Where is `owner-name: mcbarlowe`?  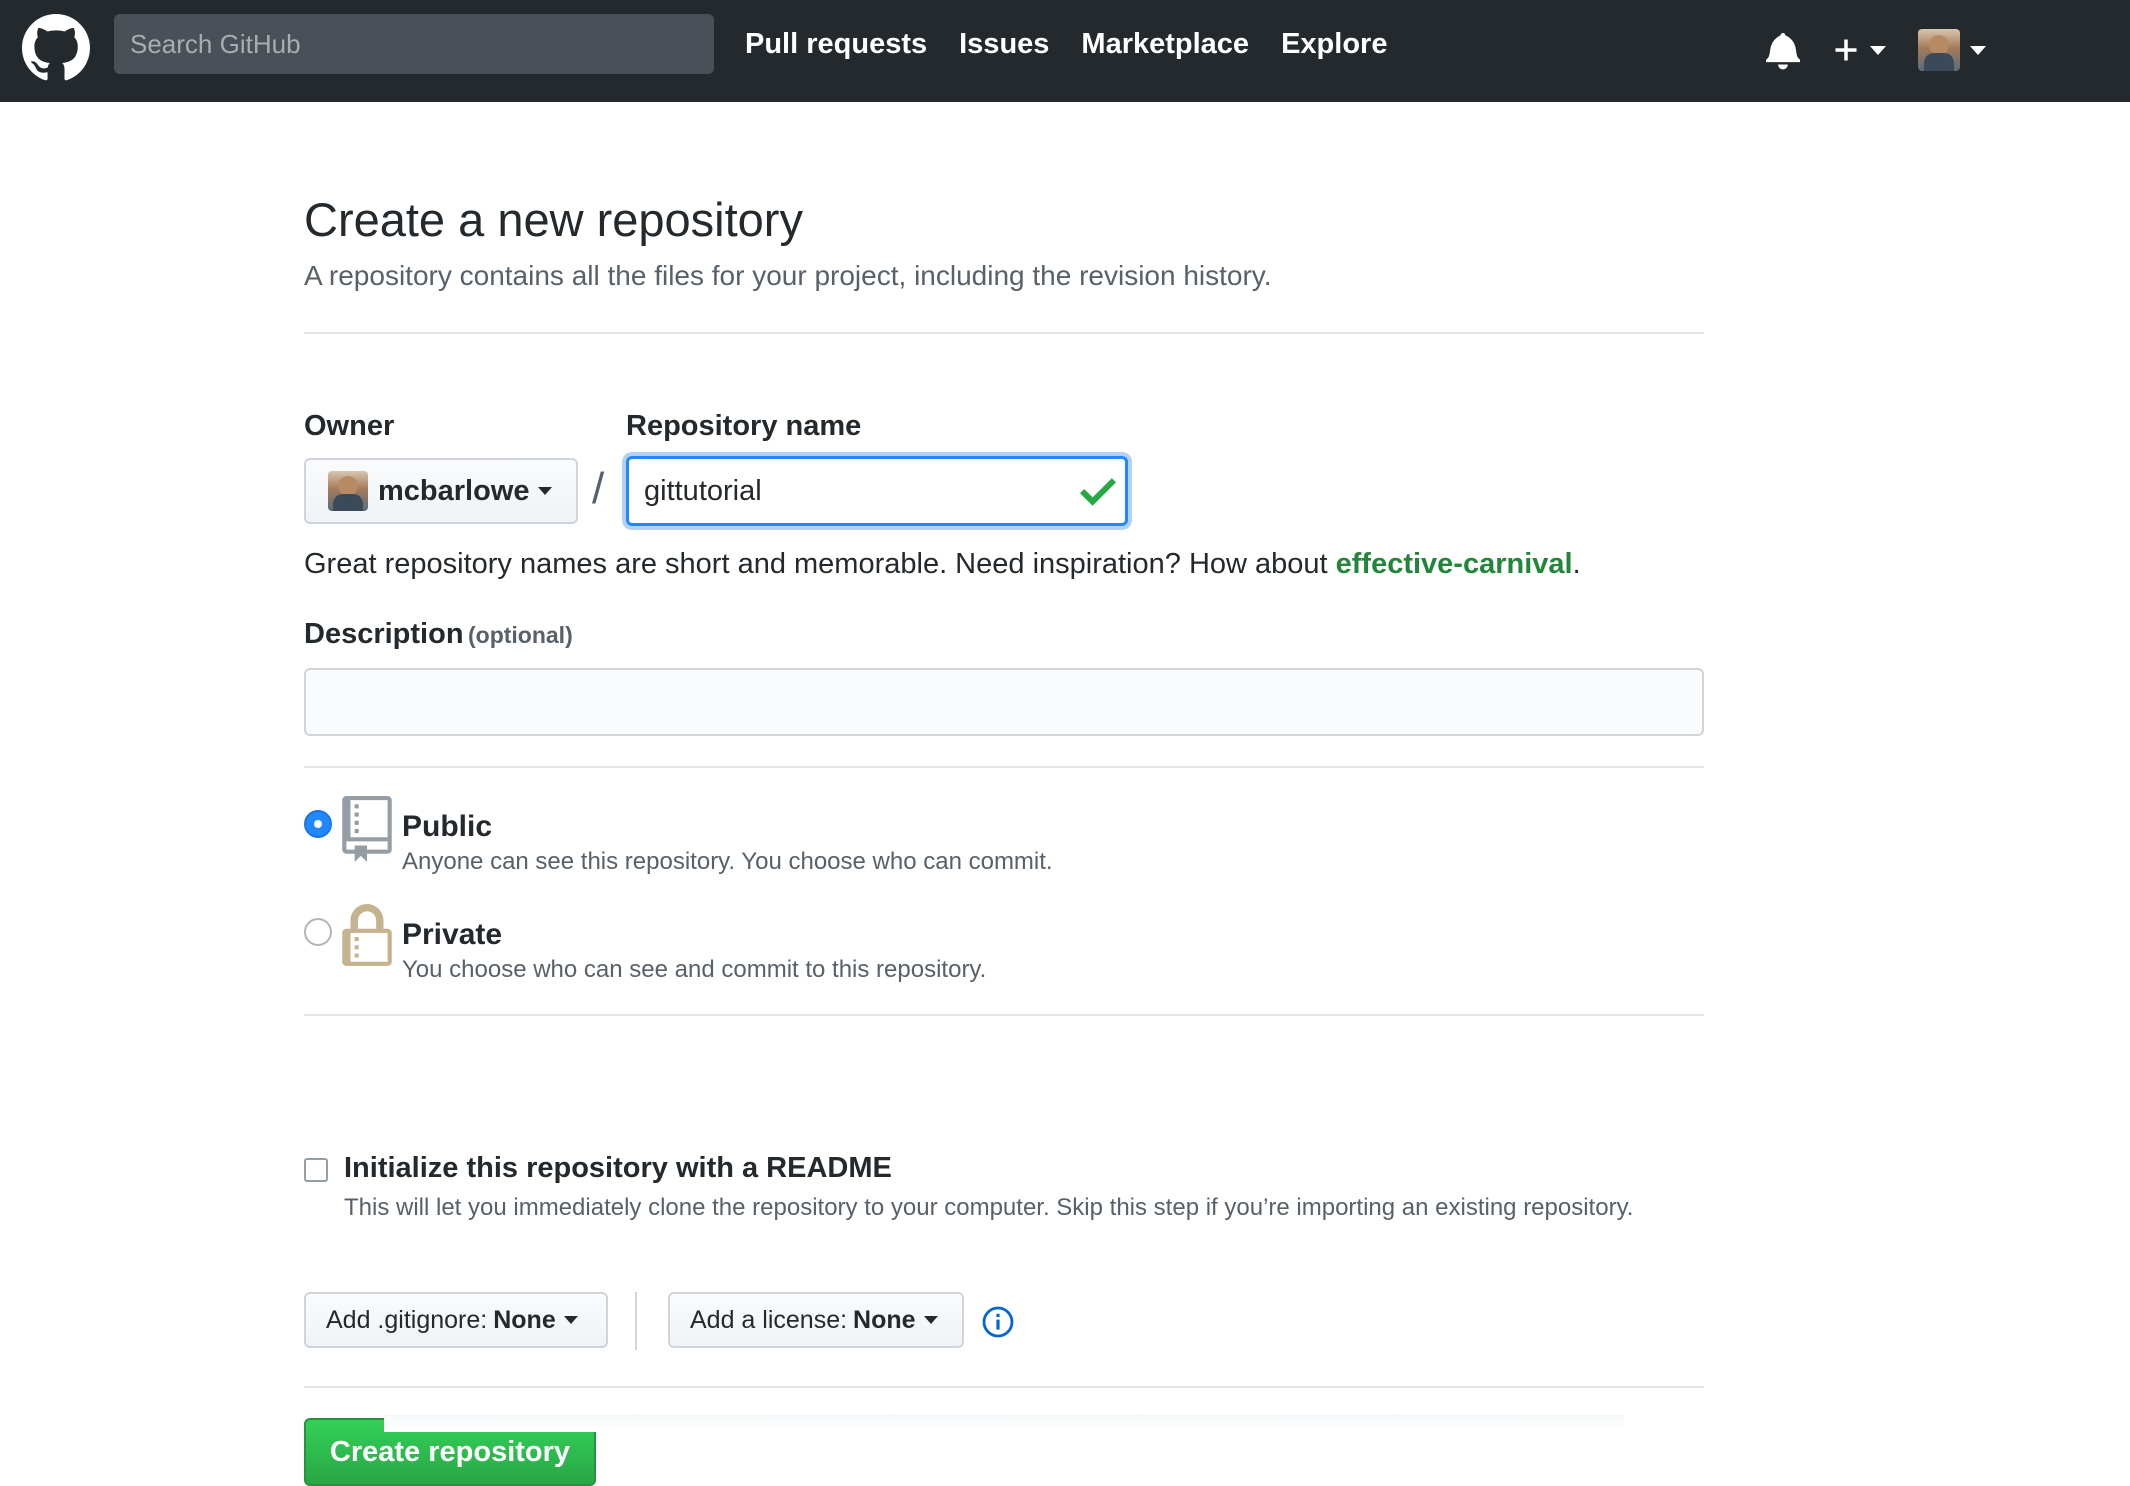 owner-name: mcbarlowe is located at coordinates (454, 490).